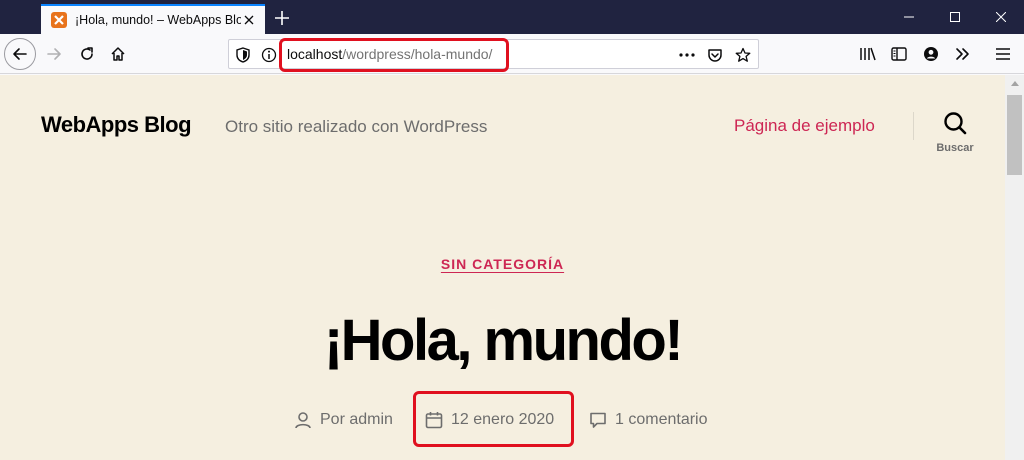  I want to click on author-link: Por admin, so click(356, 420).